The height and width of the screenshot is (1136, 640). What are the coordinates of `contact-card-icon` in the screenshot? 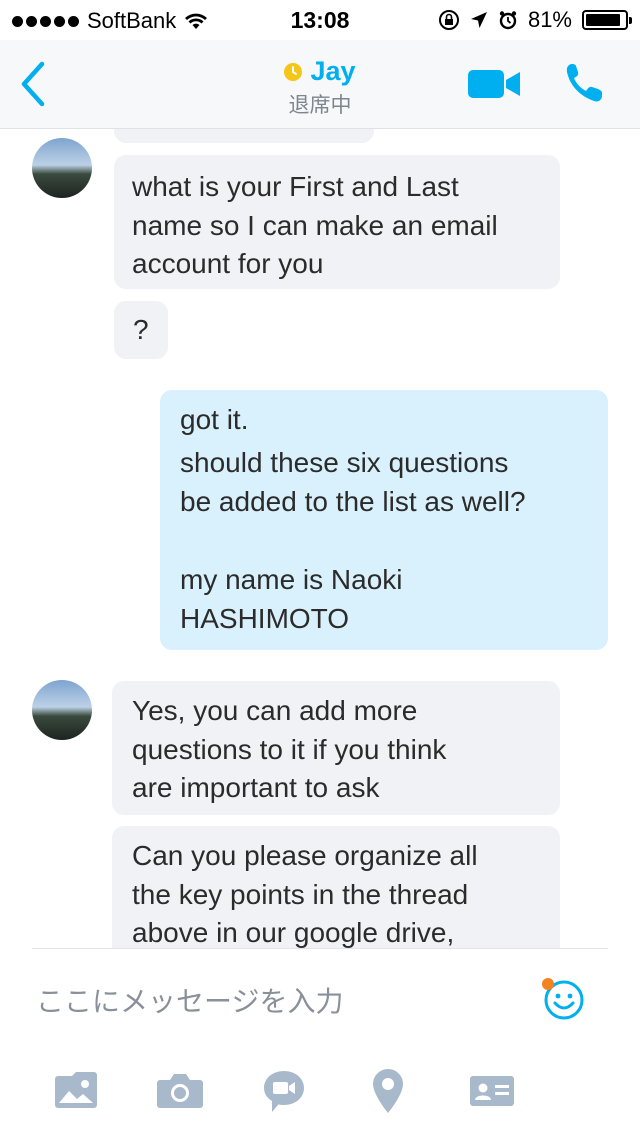 It's located at (492, 1091).